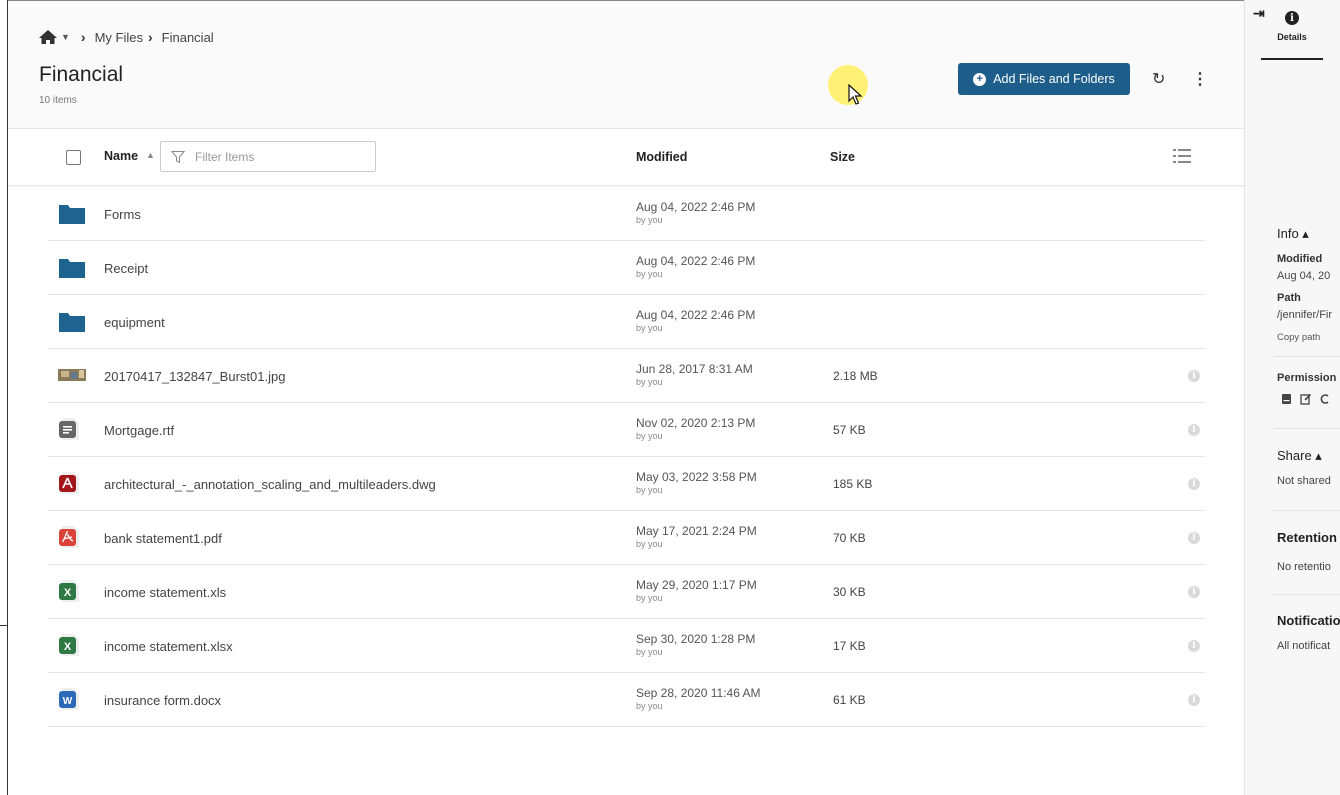  I want to click on breadcrumb-my-files: My Files, so click(119, 37).